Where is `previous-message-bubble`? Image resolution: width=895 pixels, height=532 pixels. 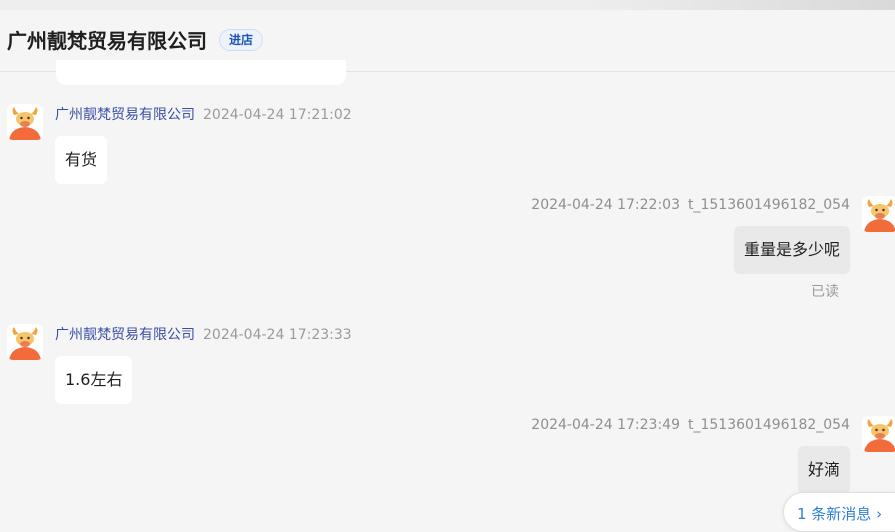 previous-message-bubble is located at coordinates (201, 72).